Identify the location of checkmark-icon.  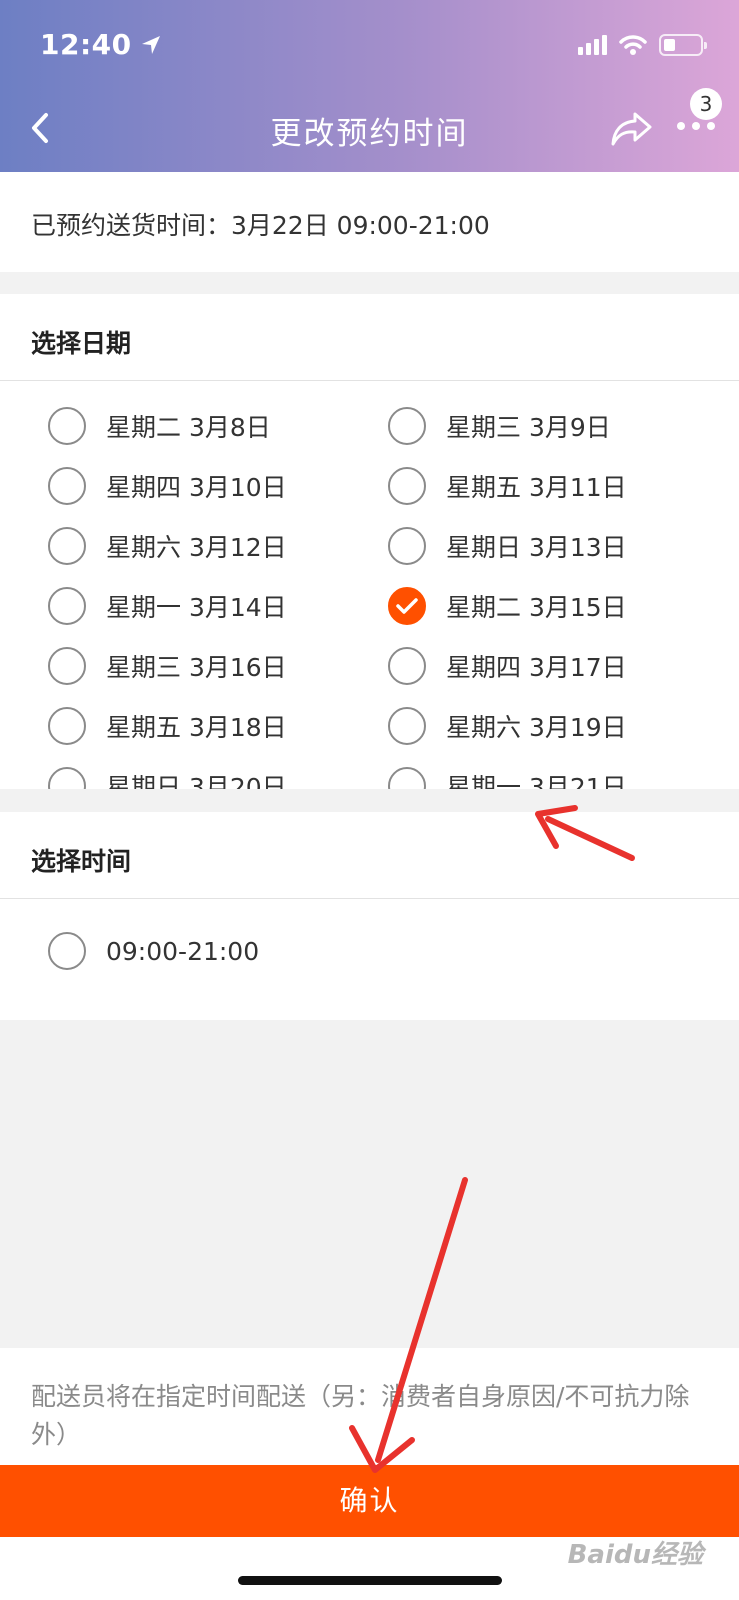
(407, 606).